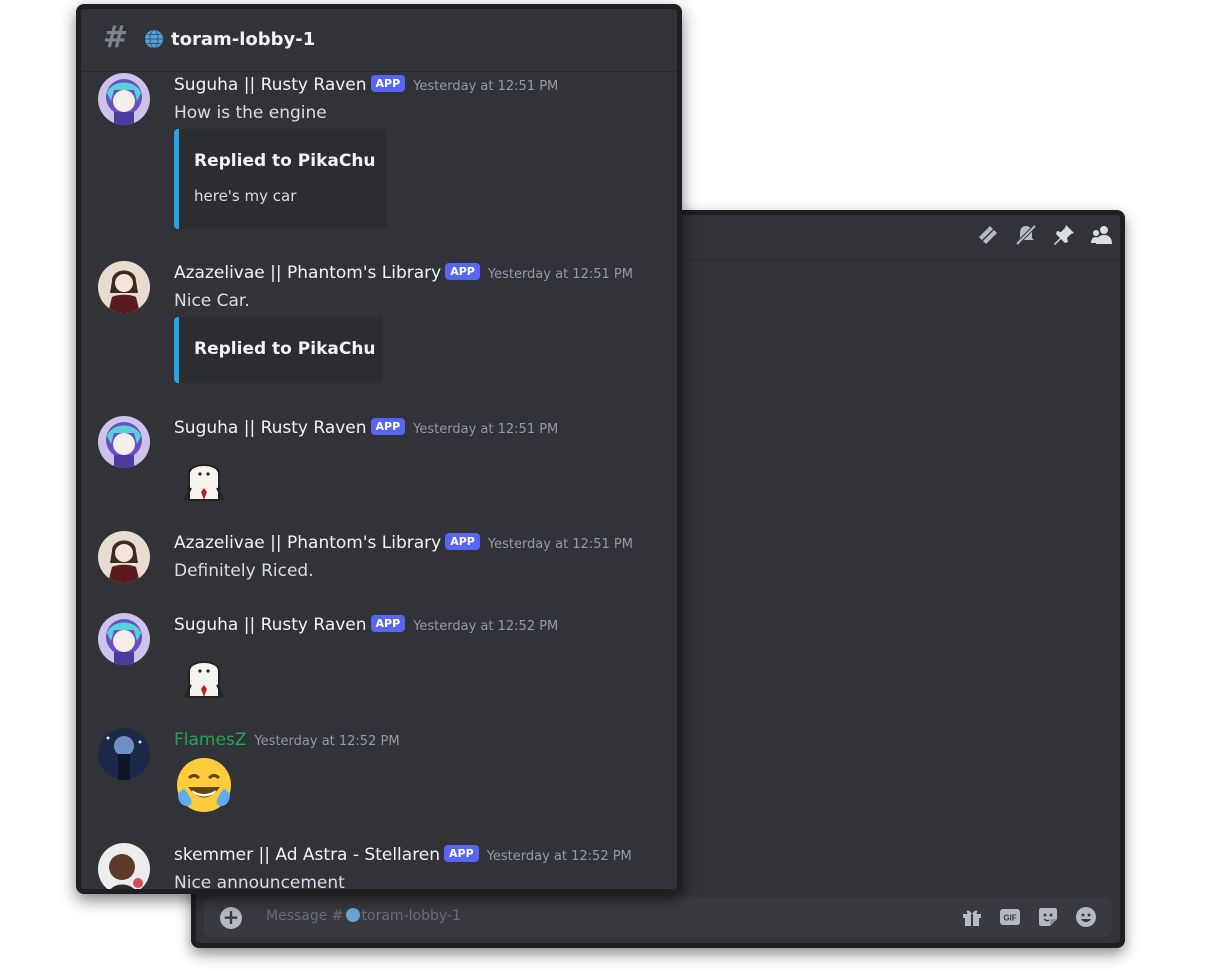 Image resolution: width=1216 pixels, height=971 pixels. I want to click on channel-header: # toram-lobby-1, so click(379, 40).